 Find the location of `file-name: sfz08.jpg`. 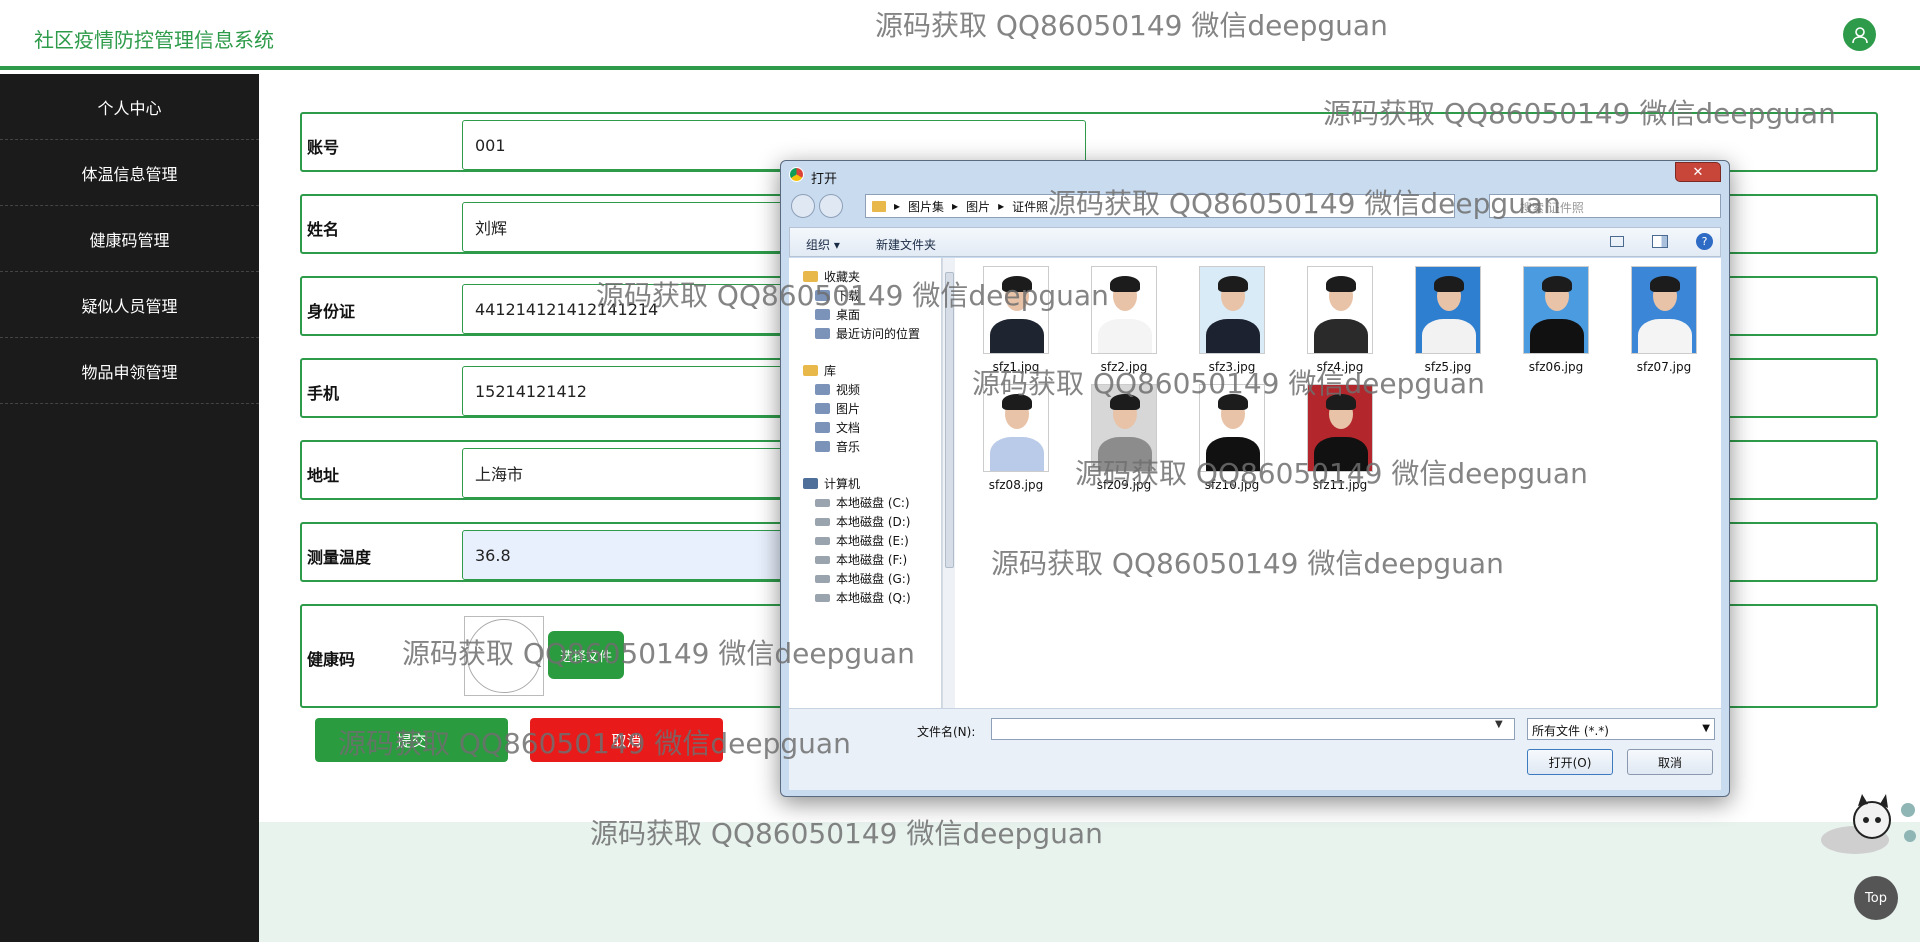

file-name: sfz08.jpg is located at coordinates (1016, 485).